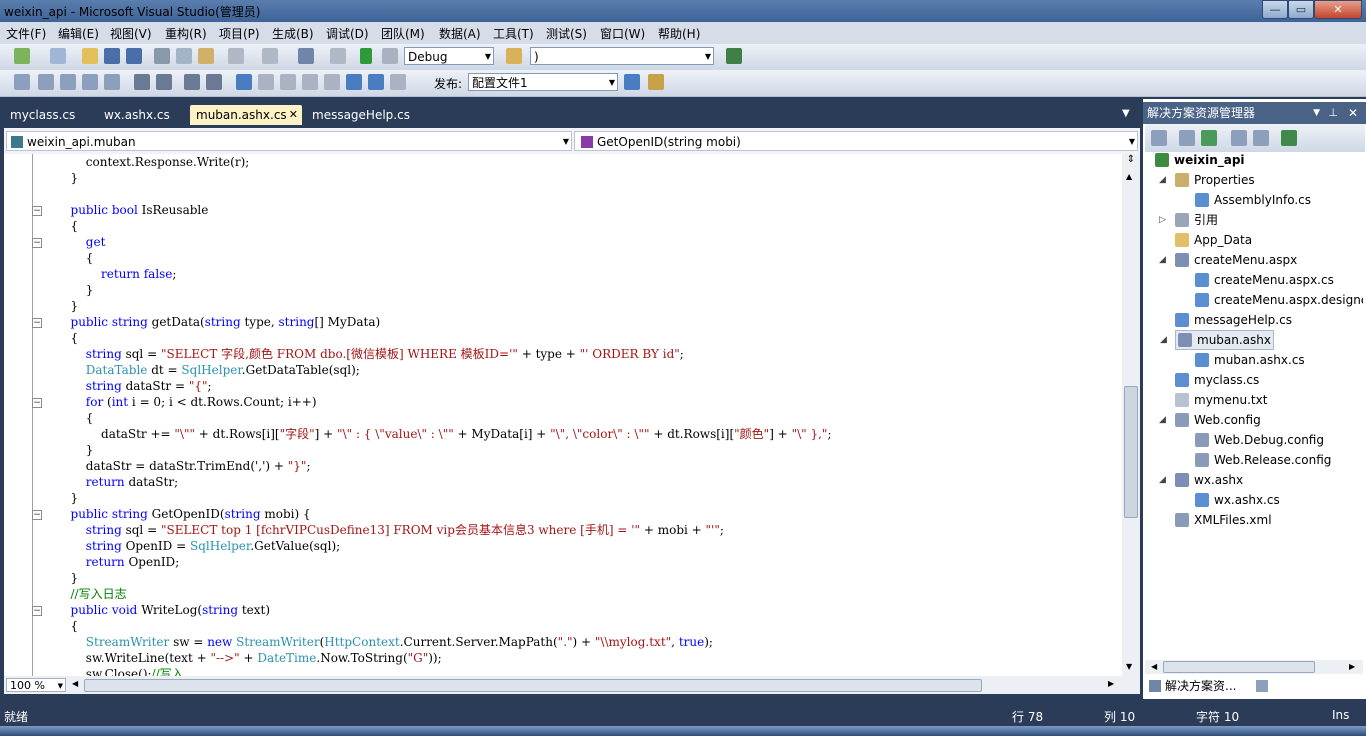  What do you see at coordinates (73, 242) in the screenshot?
I see `code-line: get` at bounding box center [73, 242].